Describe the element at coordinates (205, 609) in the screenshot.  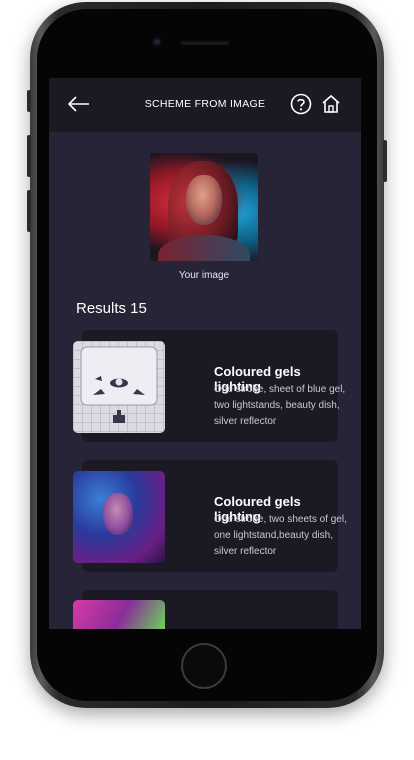
I see `result-card` at that location.